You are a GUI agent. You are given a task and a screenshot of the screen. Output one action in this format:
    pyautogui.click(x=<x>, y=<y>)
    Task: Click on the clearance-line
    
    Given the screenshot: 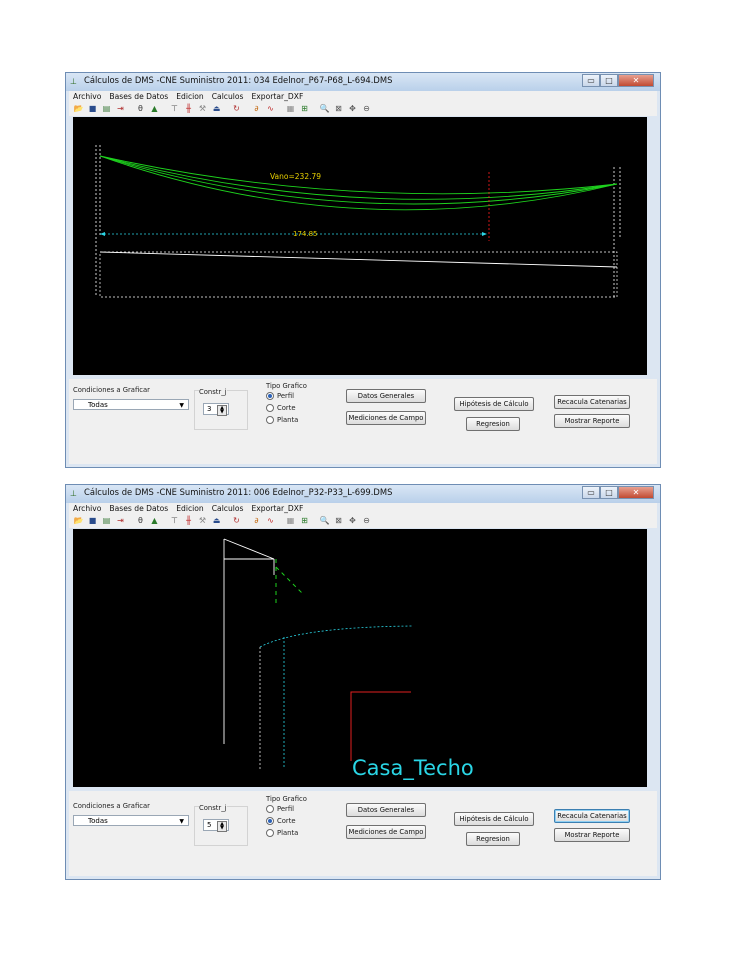 What is the action you would take?
    pyautogui.click(x=289, y=580)
    